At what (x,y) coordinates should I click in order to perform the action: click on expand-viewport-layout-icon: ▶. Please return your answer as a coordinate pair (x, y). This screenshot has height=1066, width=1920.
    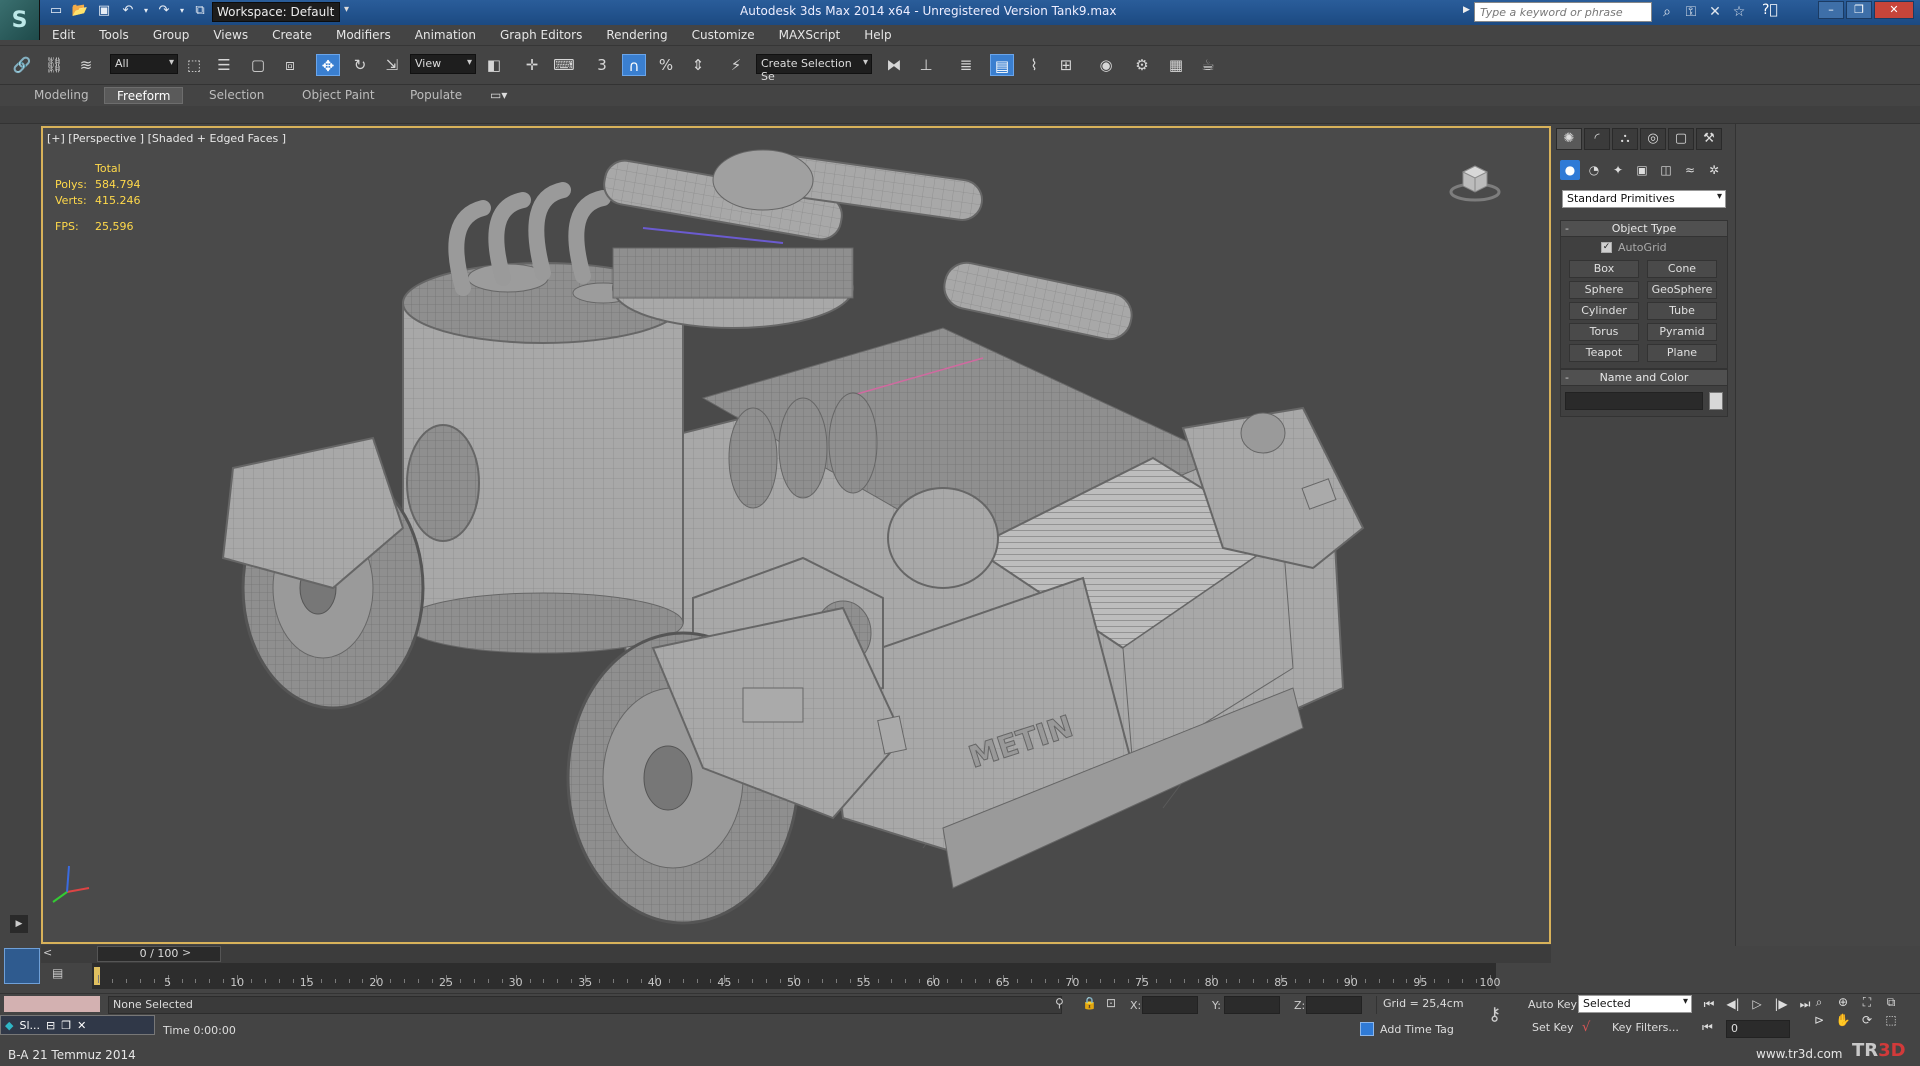
    Looking at the image, I should click on (19, 924).